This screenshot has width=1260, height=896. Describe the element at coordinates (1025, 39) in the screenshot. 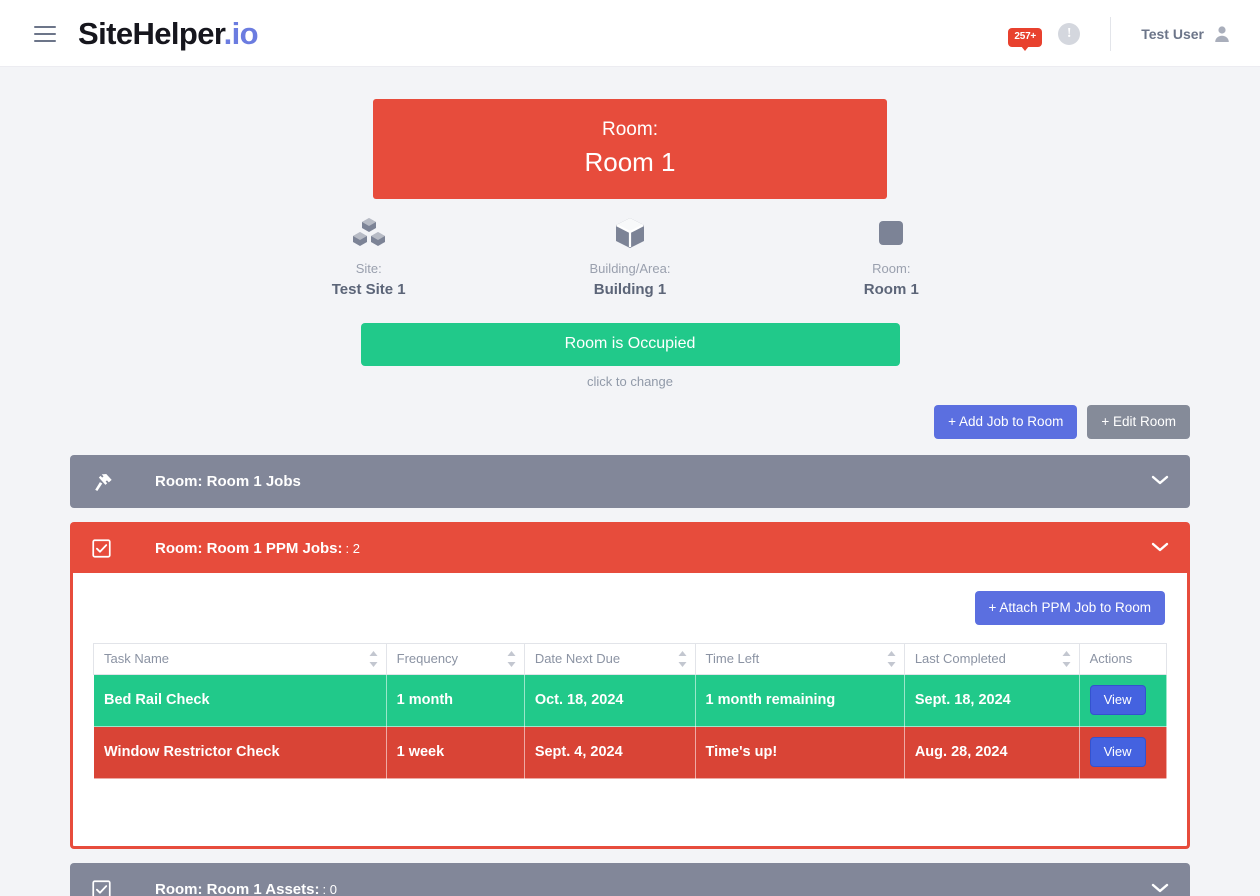

I see `notification-count-badge: 257+` at that location.